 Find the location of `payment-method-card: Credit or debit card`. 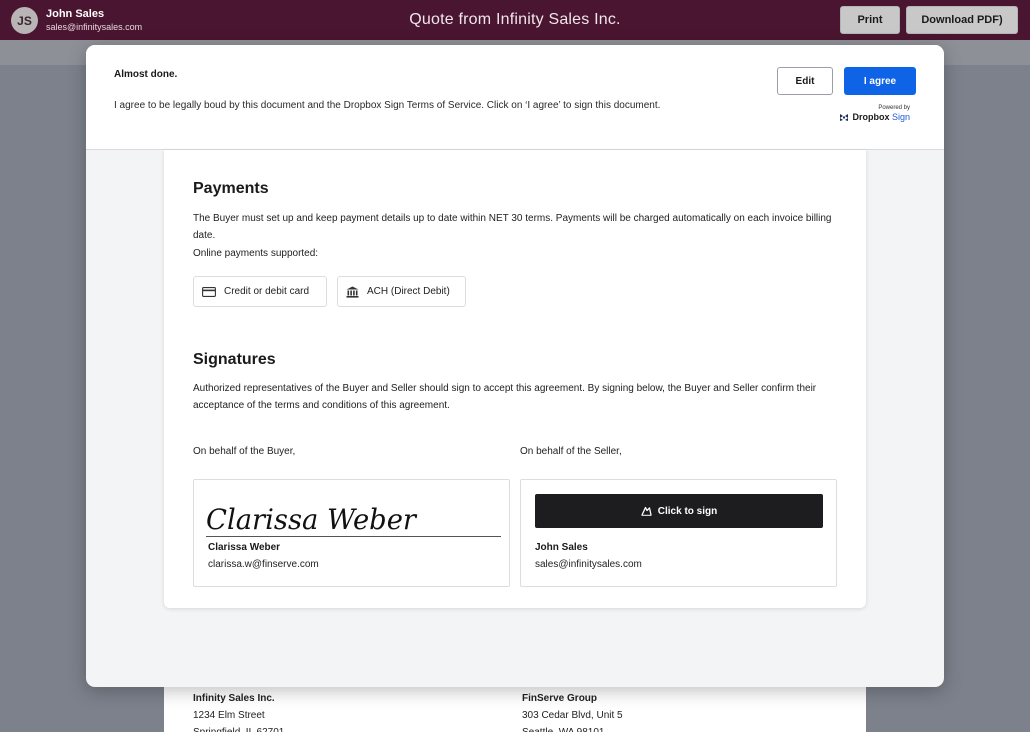

payment-method-card: Credit or debit card is located at coordinates (260, 291).